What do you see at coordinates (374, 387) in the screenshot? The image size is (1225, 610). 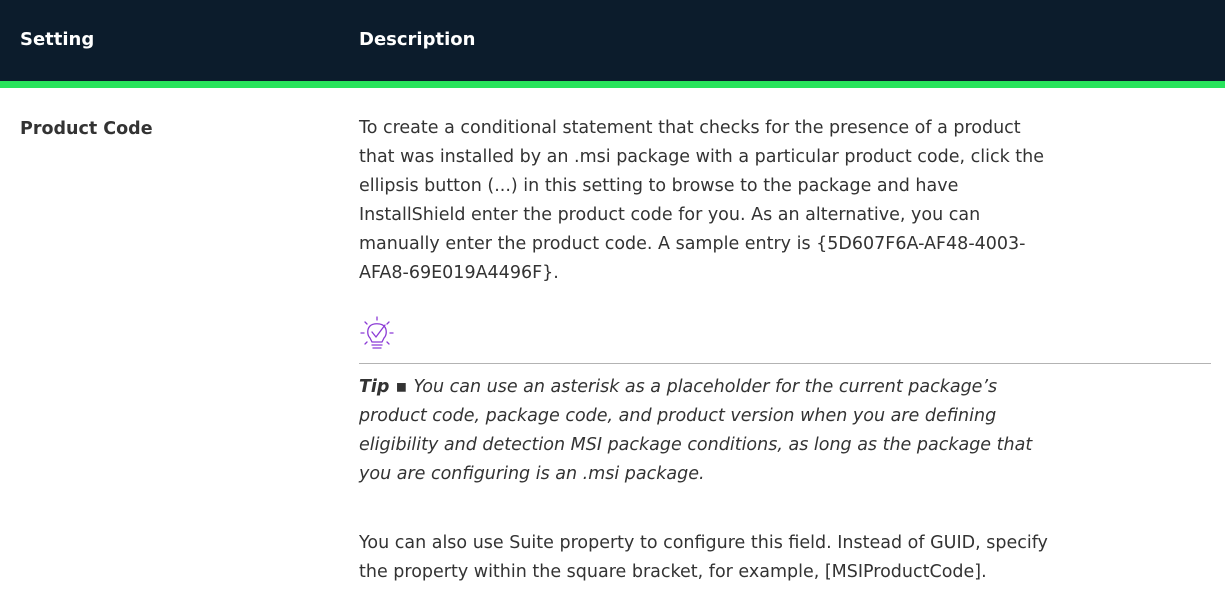 I see `tip-label: Tip` at bounding box center [374, 387].